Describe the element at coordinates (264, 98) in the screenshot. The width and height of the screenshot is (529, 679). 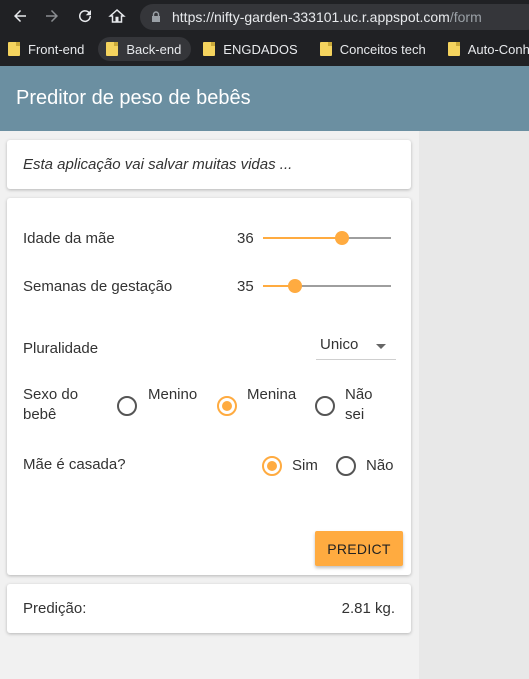
I see `app-bar: Preditor de peso de bebês` at that location.